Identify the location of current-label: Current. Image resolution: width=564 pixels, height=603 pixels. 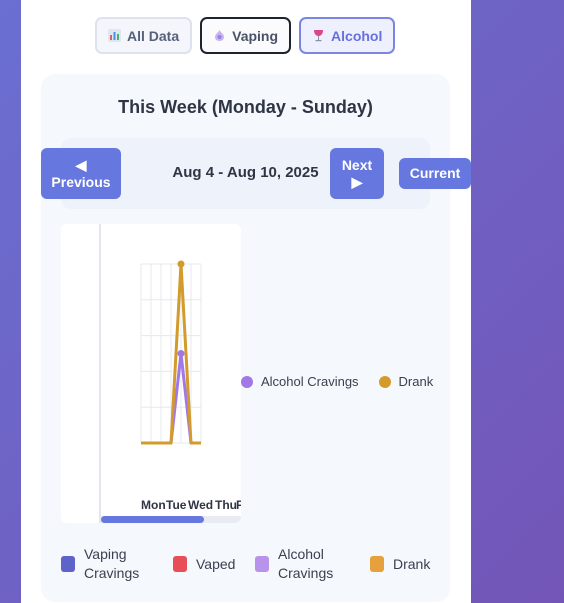
(435, 173).